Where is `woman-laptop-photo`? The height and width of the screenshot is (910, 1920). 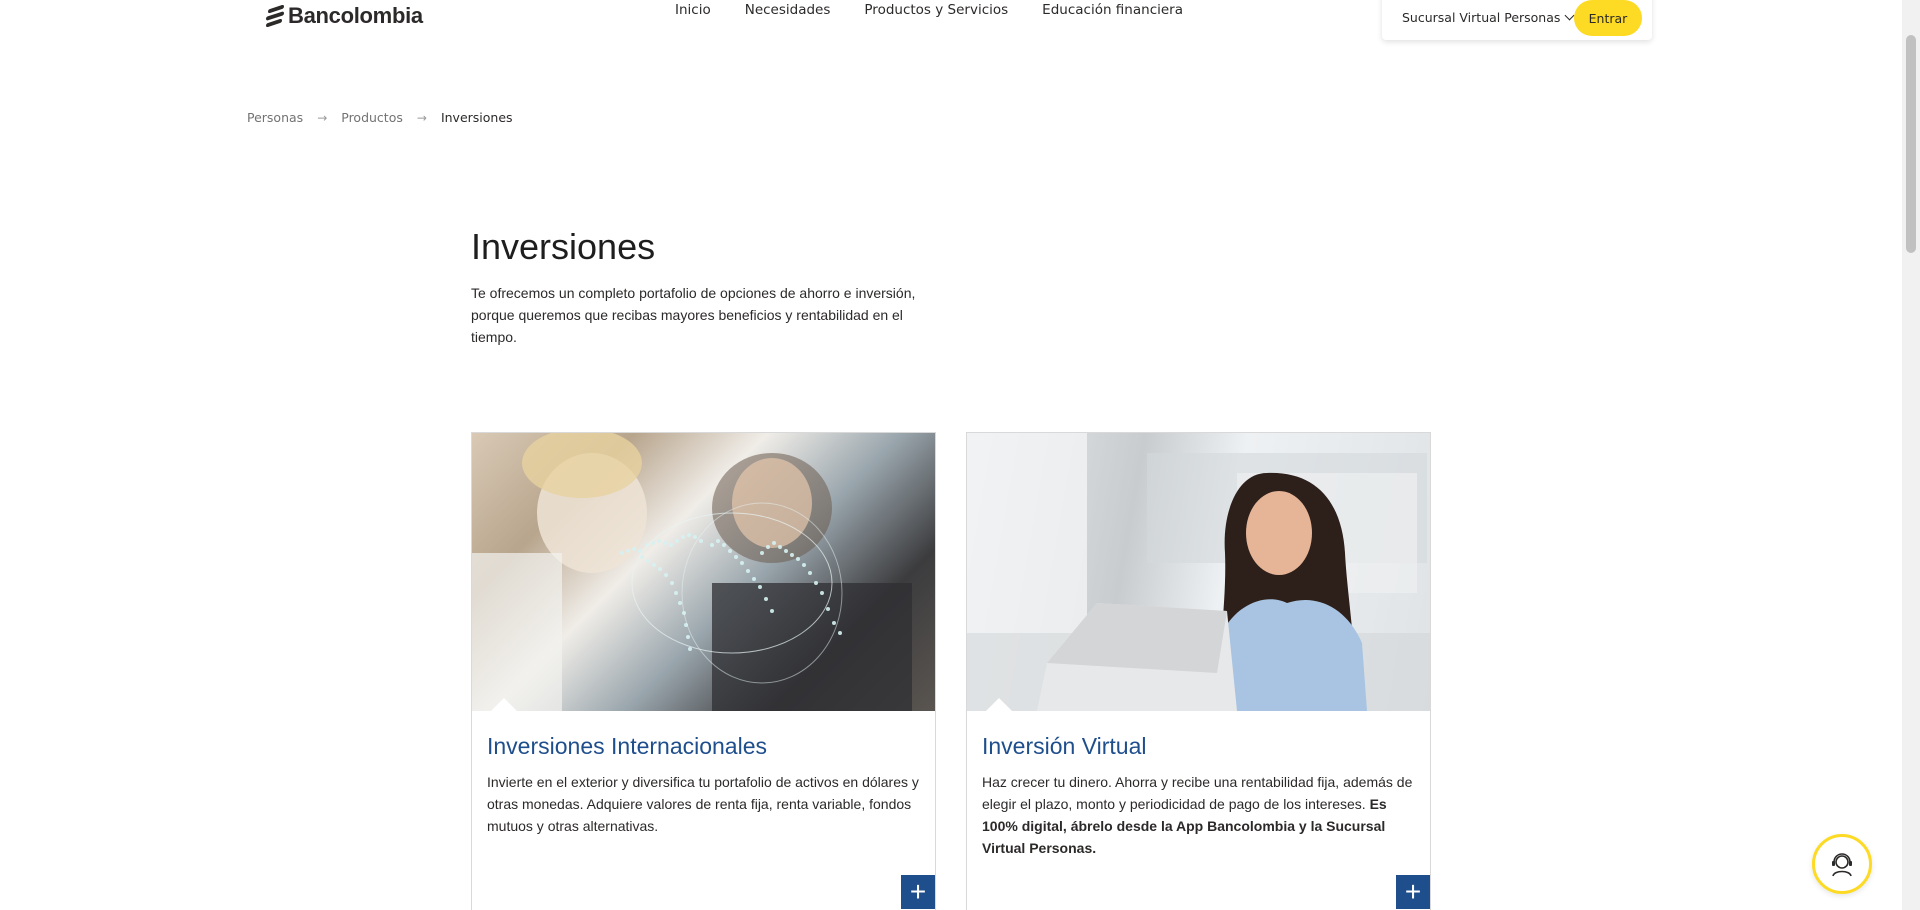
woman-laptop-photo is located at coordinates (1198, 572).